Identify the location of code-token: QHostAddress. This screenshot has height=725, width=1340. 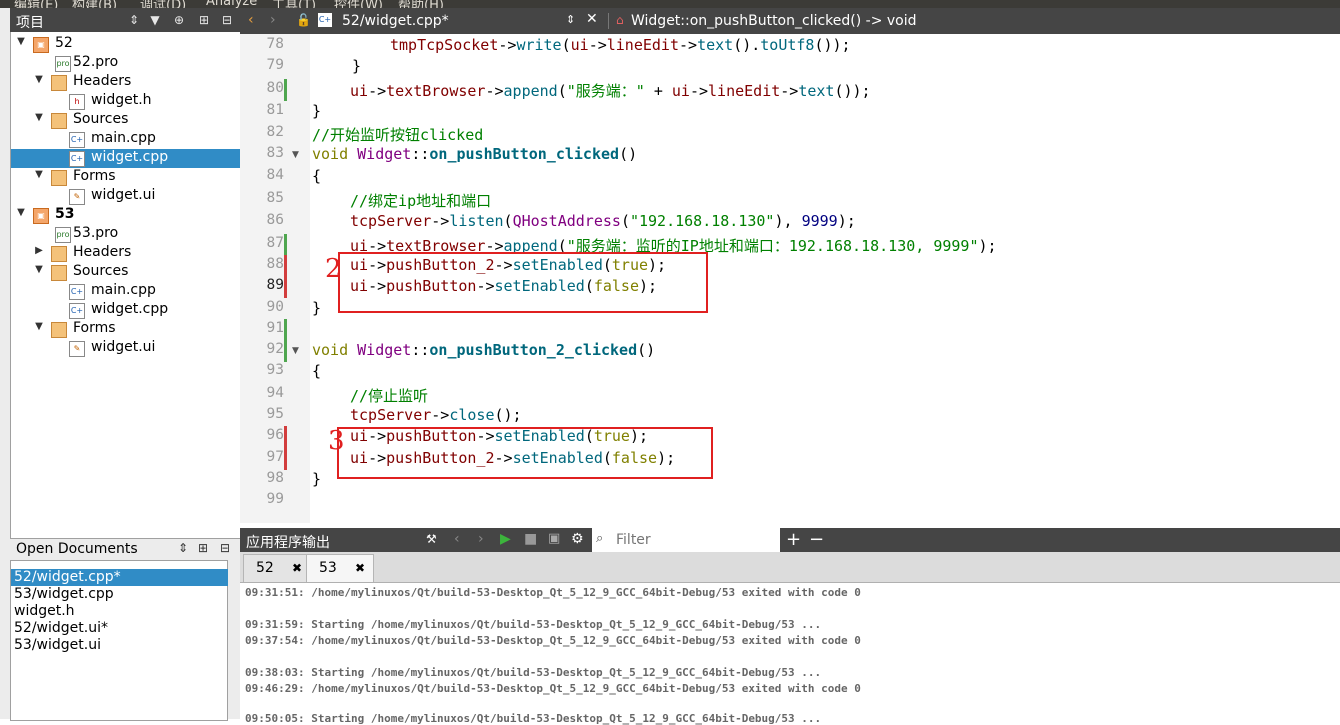
(566, 221).